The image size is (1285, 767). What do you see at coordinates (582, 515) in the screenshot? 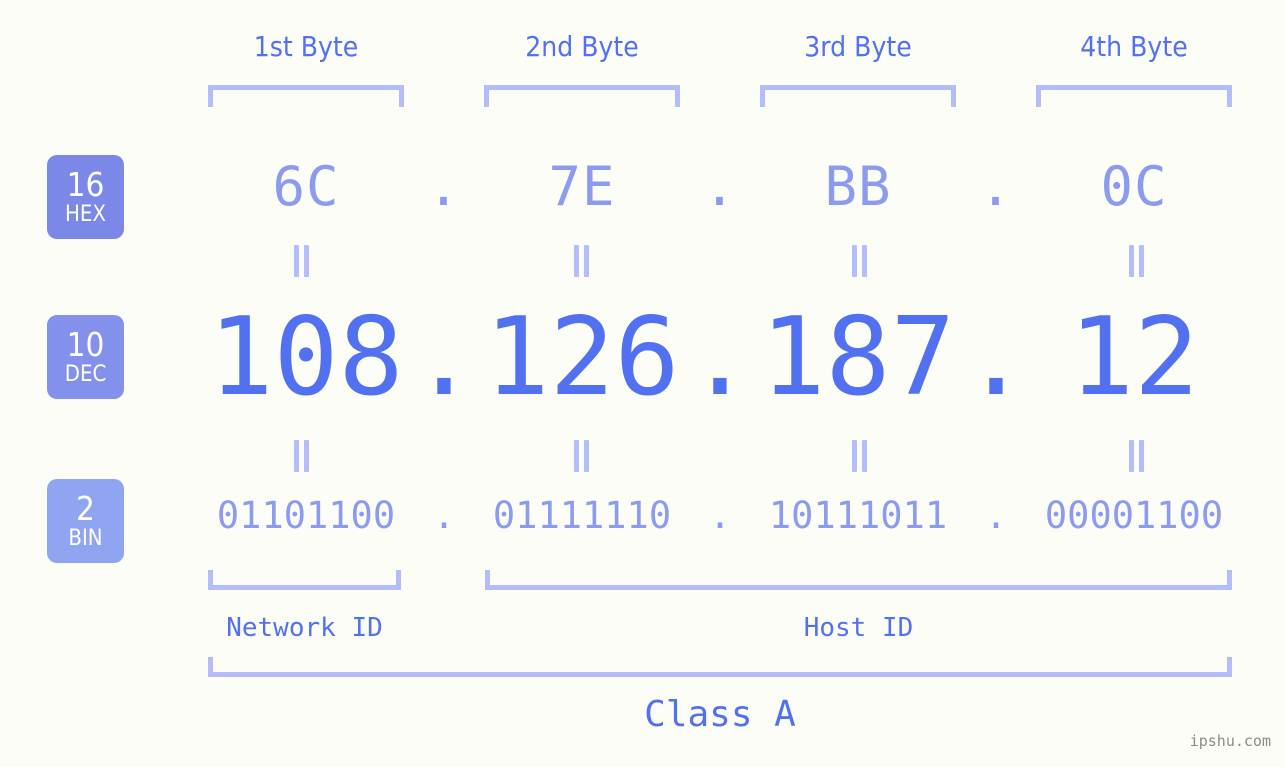
I see `bin-octet-2: 01111110` at bounding box center [582, 515].